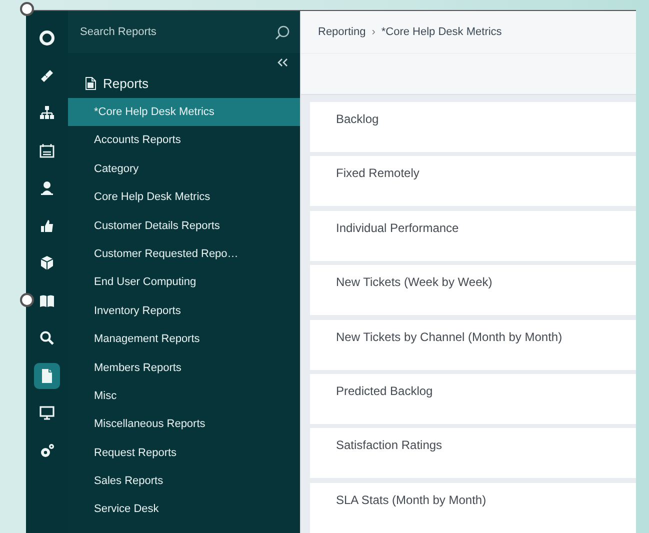 Image resolution: width=649 pixels, height=533 pixels. I want to click on monitor-icon, so click(47, 413).